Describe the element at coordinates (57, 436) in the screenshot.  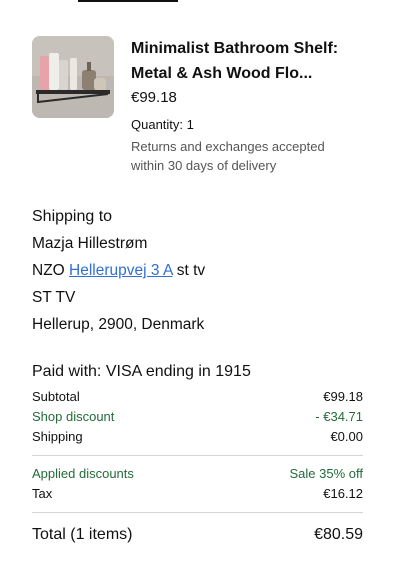
I see `shipping-cost-label: Shipping` at that location.